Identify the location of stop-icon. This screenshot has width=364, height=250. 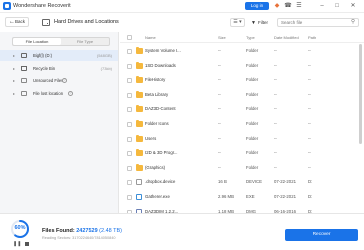
(27, 244).